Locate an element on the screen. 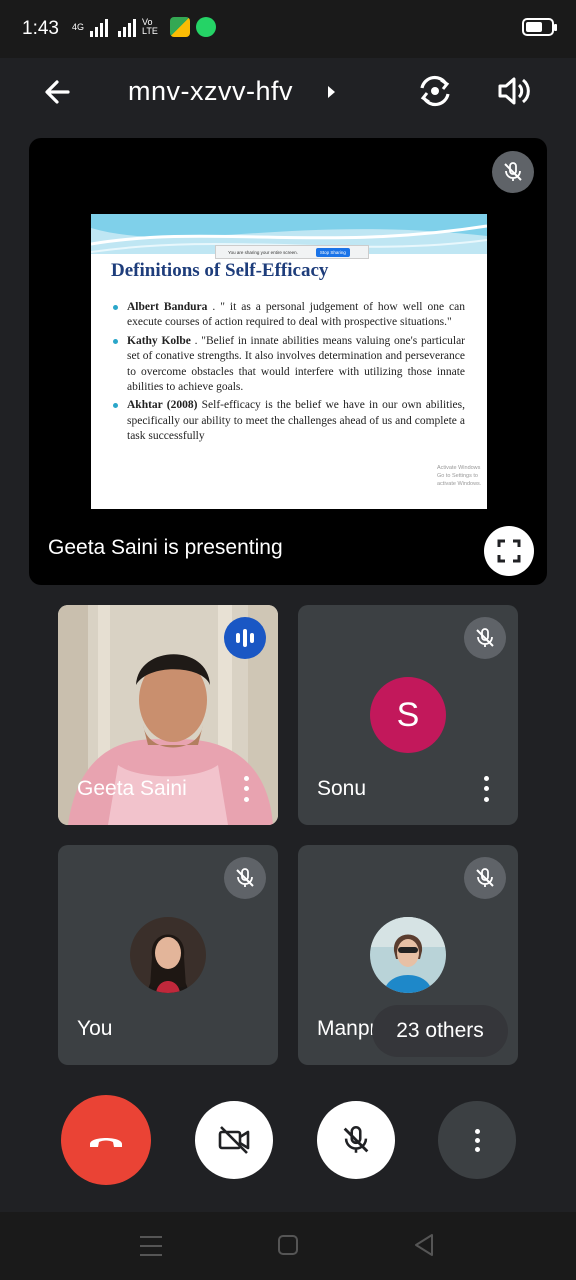 Image resolution: width=576 pixels, height=1280 pixels. avatar: S is located at coordinates (408, 715).